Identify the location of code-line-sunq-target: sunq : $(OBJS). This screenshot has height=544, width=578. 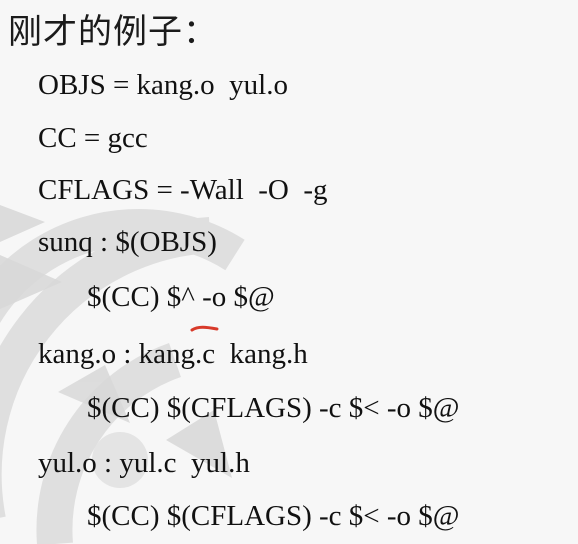
(127, 242).